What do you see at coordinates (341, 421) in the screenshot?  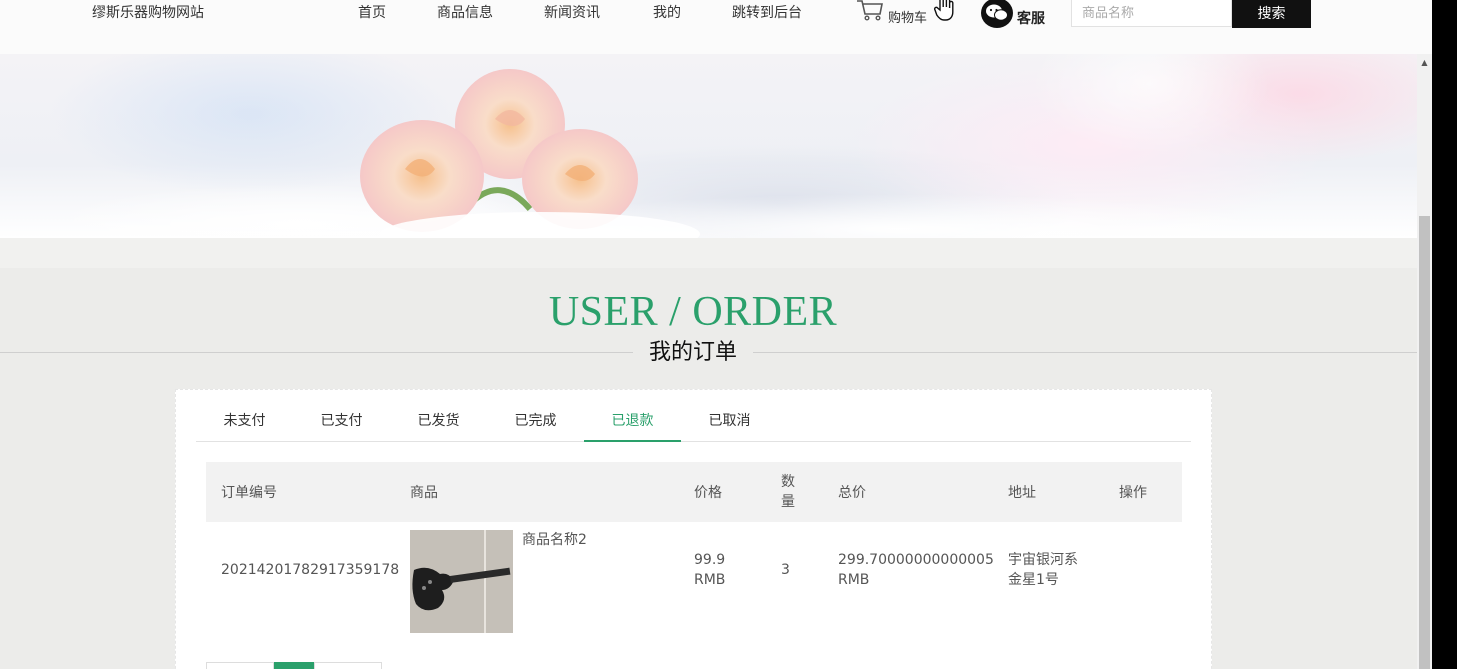 I see `tab-paid: 已支付` at bounding box center [341, 421].